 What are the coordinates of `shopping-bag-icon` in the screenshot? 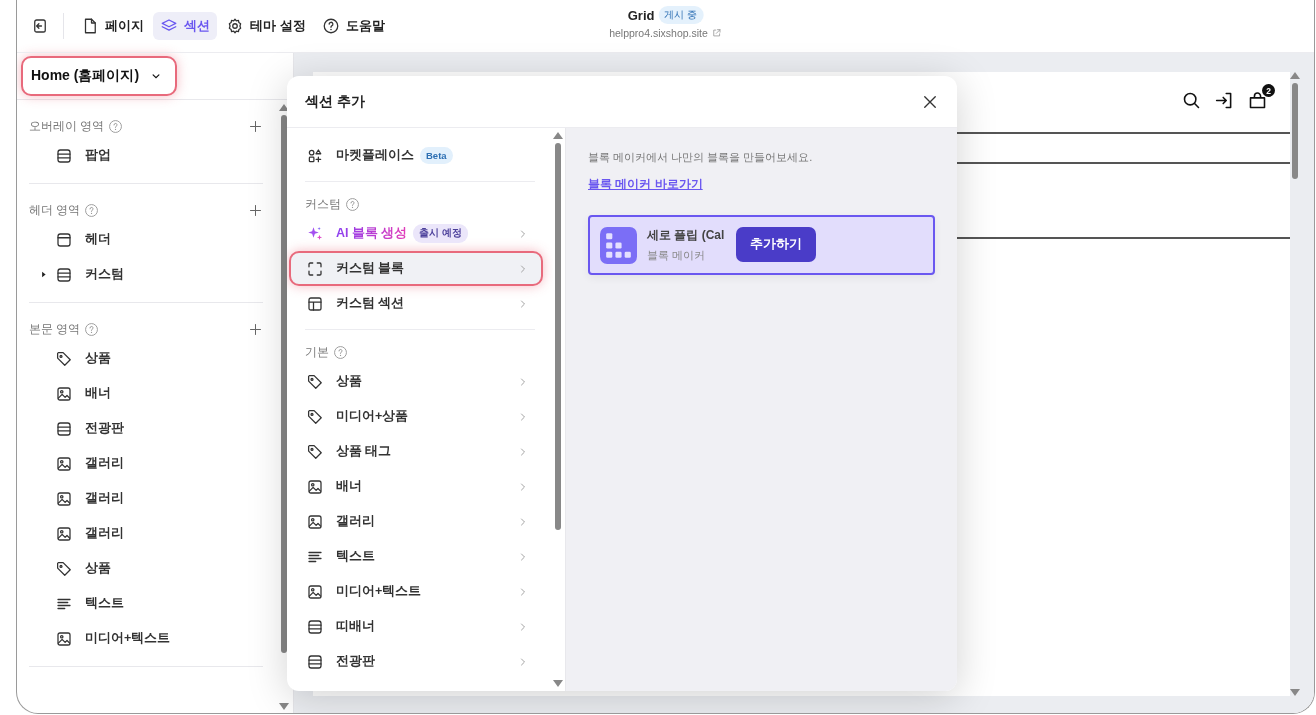 It's located at (1257, 100).